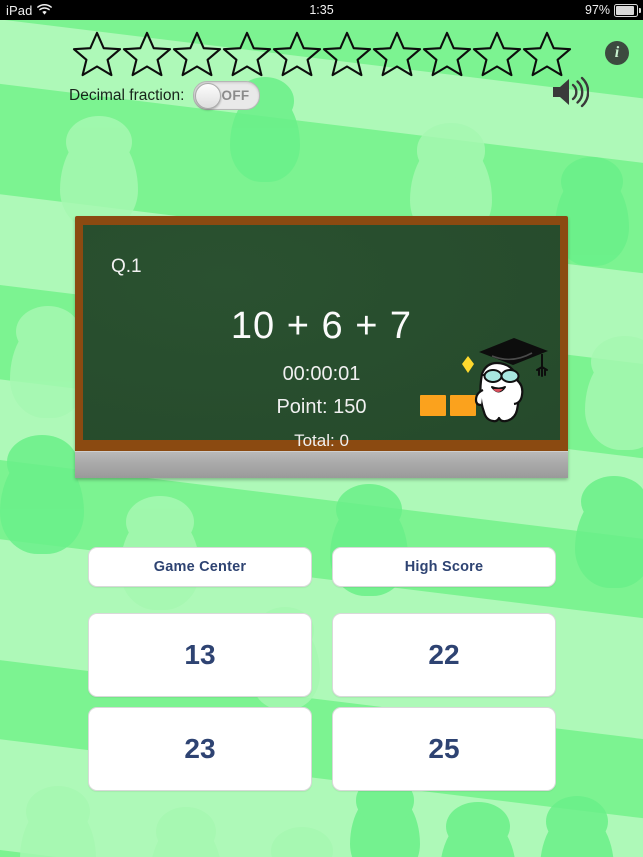 This screenshot has width=643, height=857. I want to click on answer-label: 13, so click(200, 654).